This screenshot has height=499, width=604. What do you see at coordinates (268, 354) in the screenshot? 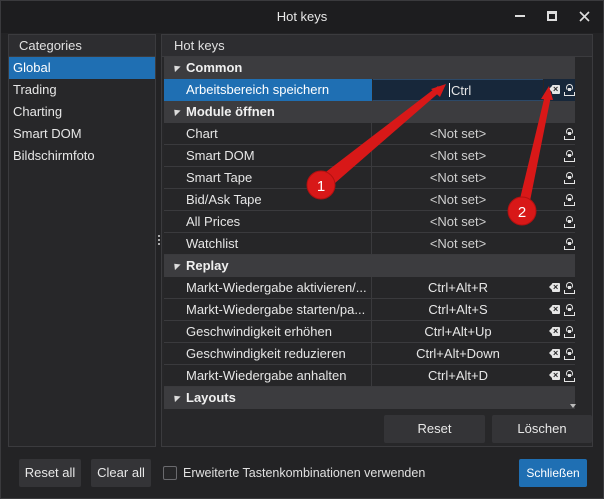
I see `hotkey-name: Geschwindigkeit reduzieren` at bounding box center [268, 354].